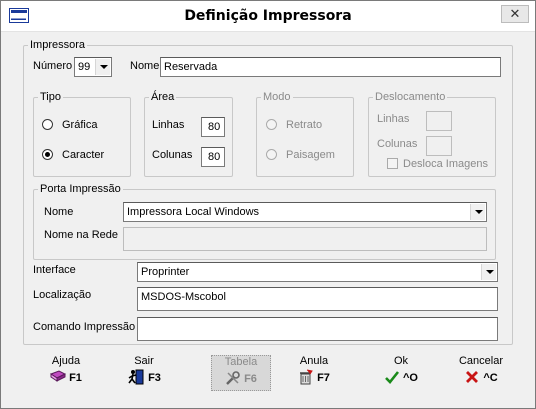  What do you see at coordinates (62, 295) in the screenshot?
I see `localizacao-label: Localização` at bounding box center [62, 295].